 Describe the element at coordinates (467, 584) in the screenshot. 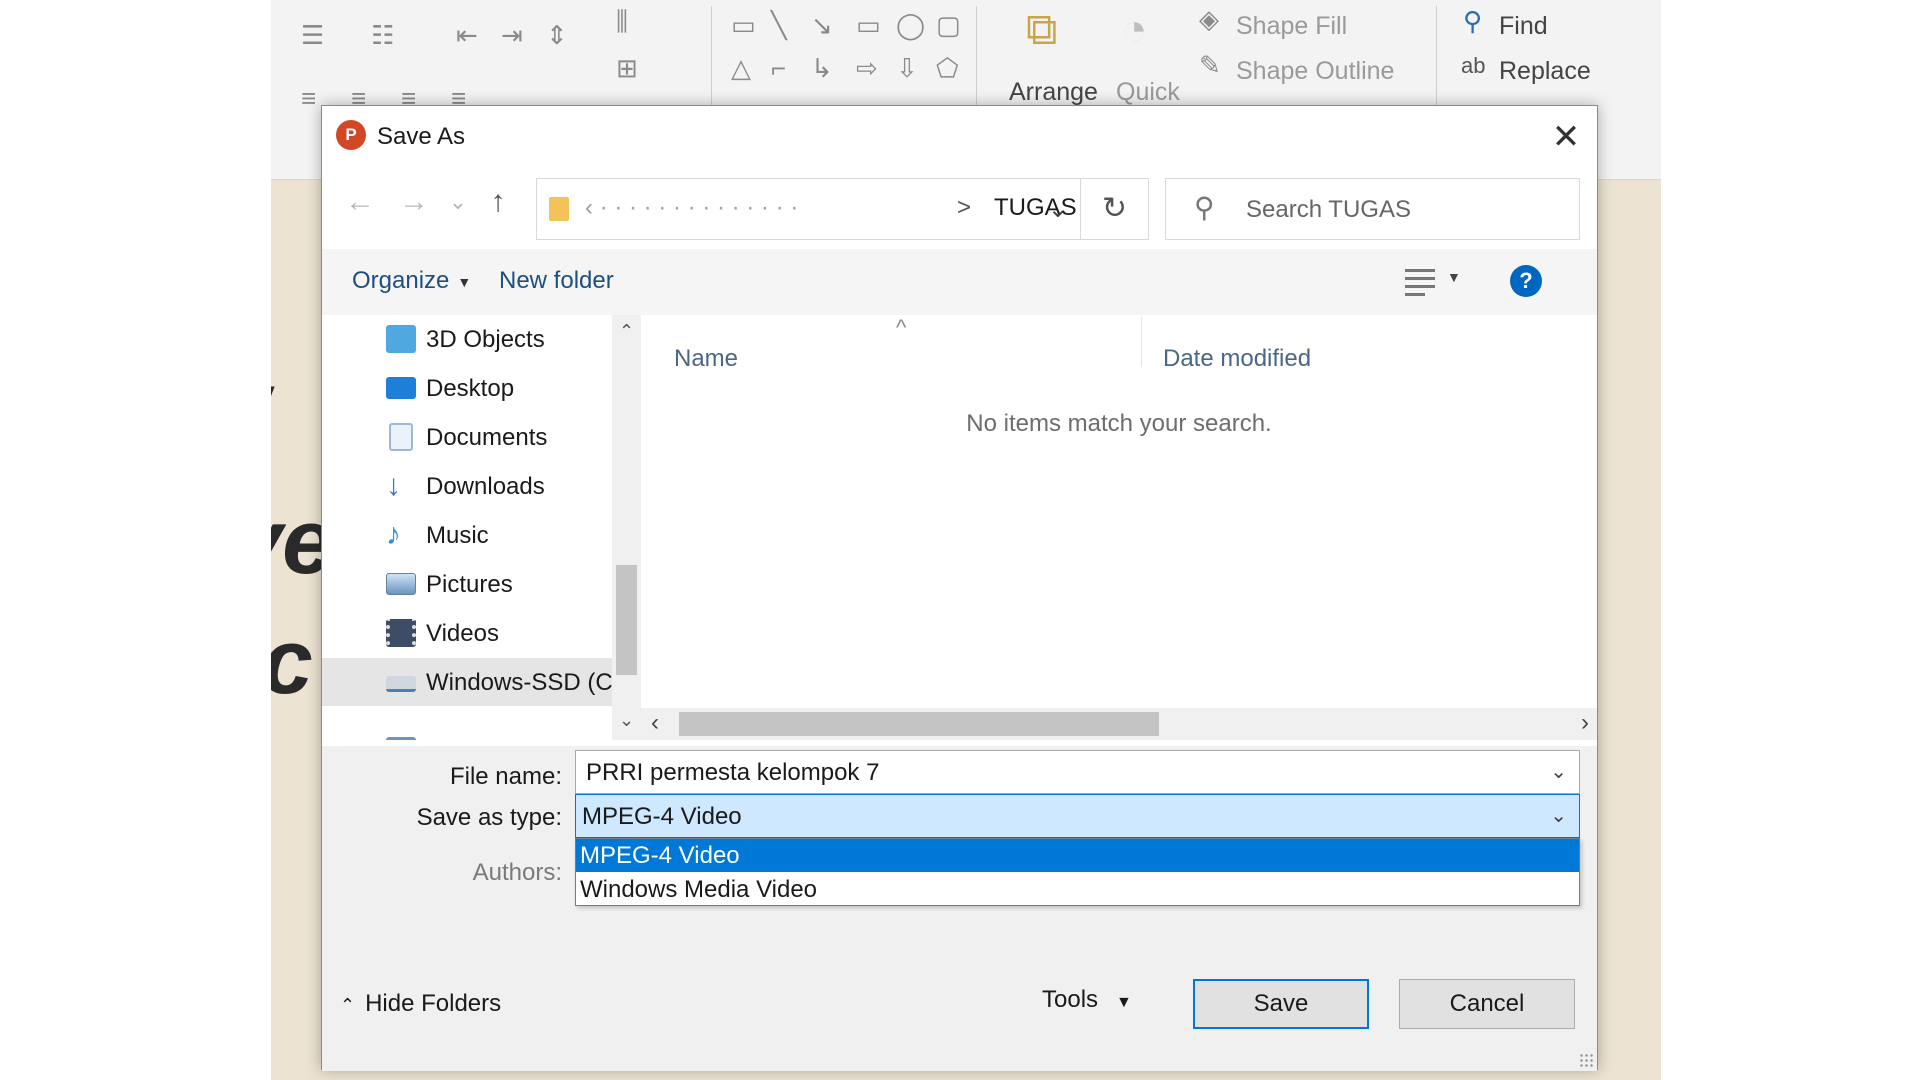

I see `sidebar-item-pictures: Pictures` at that location.